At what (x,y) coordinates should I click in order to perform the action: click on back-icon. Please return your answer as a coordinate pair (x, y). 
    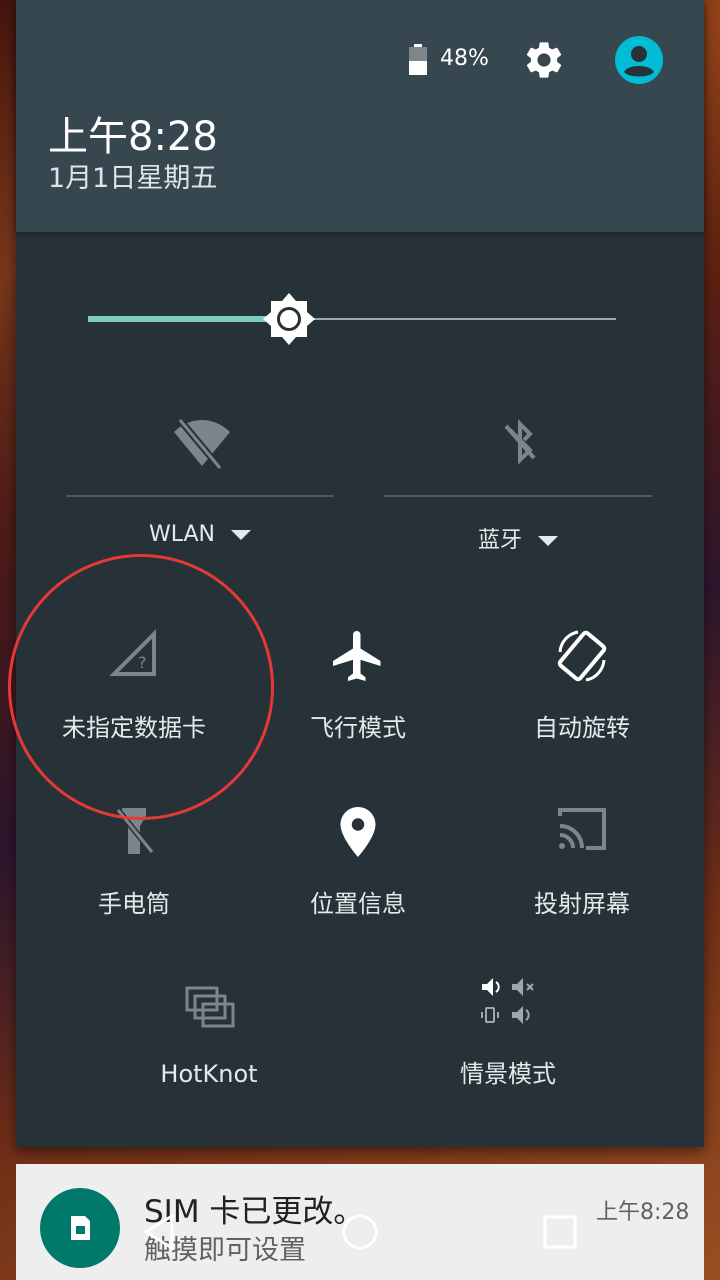
    Looking at the image, I should click on (160, 1232).